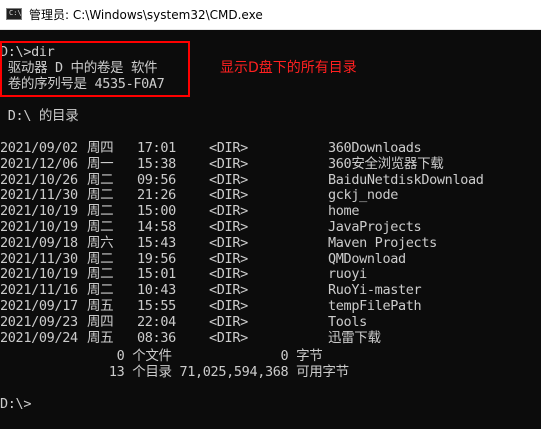  I want to click on table-row: 2021/09/23 周四 22:04 <DIR> Tools, so click(270, 322).